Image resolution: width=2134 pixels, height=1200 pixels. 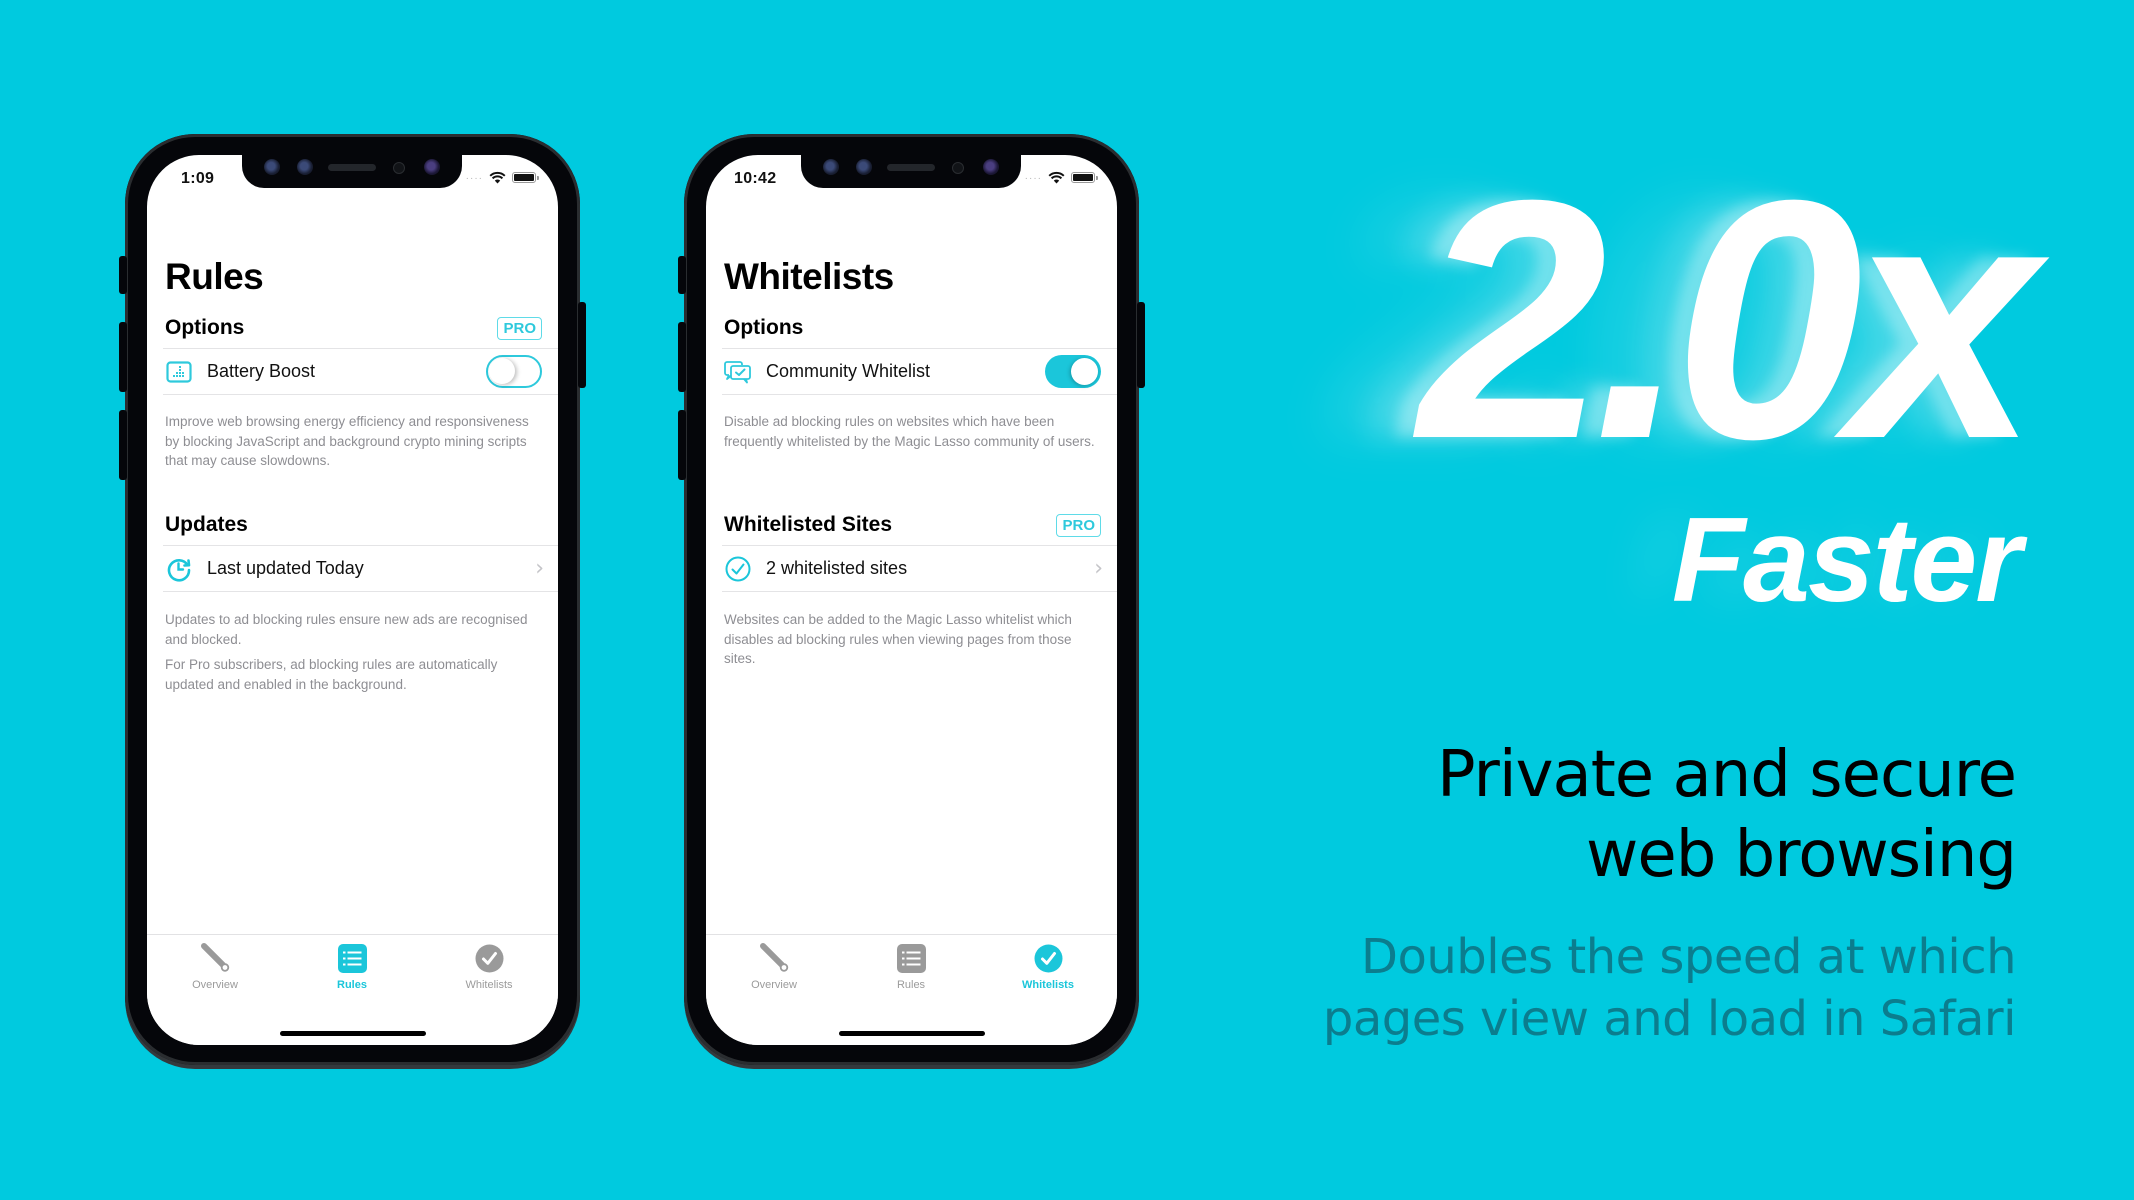 I want to click on row-label: Battery Boost, so click(x=261, y=371).